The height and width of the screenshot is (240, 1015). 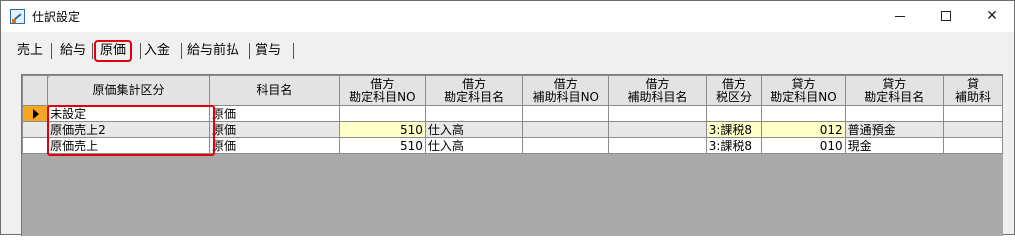 I want to click on column-header-debit-sub-no: 借方 補助科目NO, so click(x=566, y=90).